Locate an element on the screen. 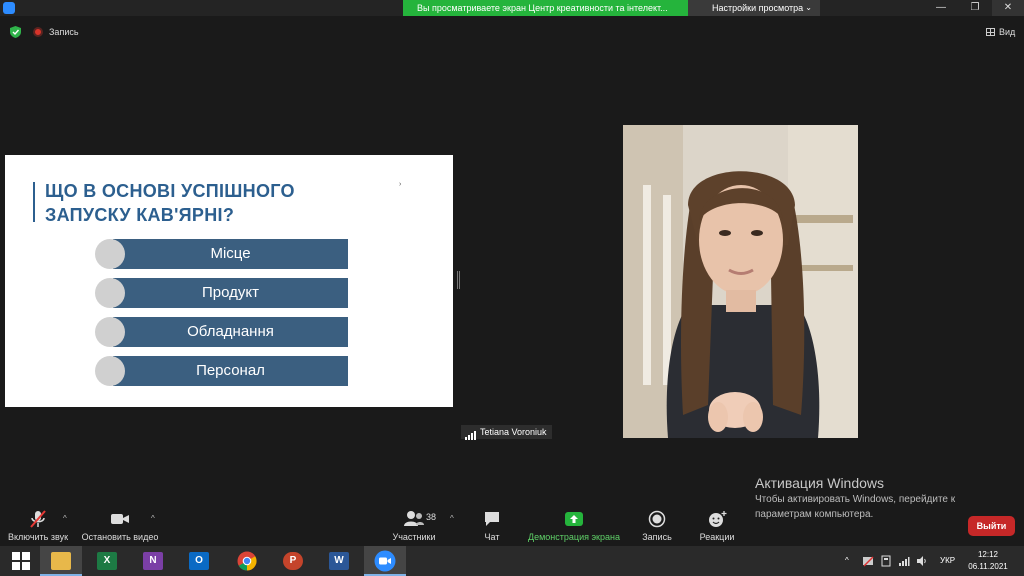  maximize-button: ❐ is located at coordinates (975, 8).